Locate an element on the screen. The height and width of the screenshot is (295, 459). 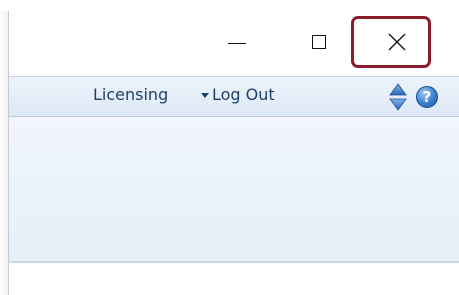
licensing-menu: Licensing is located at coordinates (130, 95).